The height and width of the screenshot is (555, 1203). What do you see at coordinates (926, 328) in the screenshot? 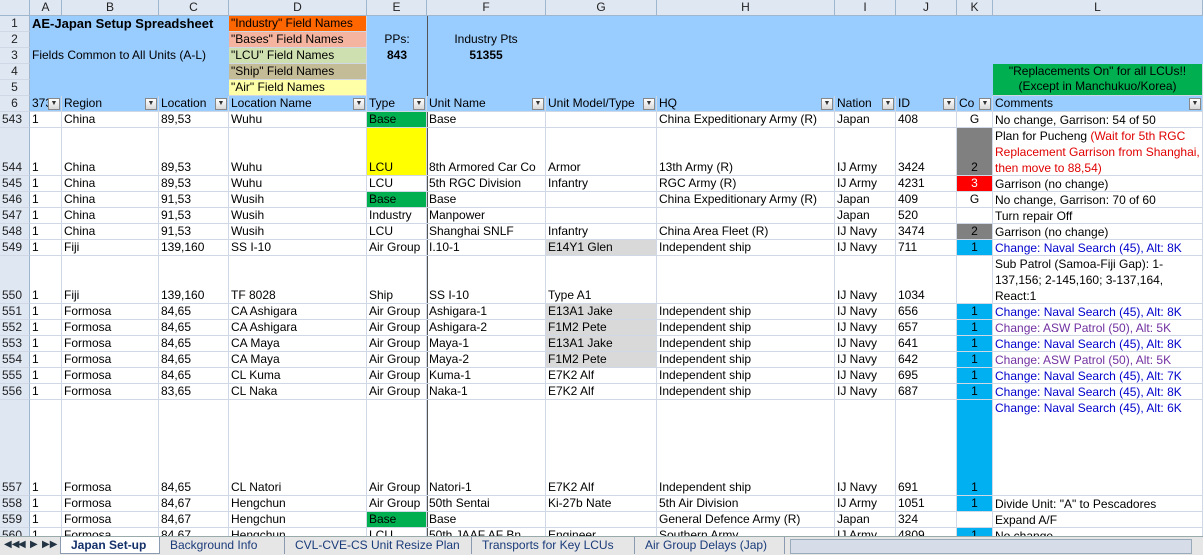
I see `cell-j: 657` at bounding box center [926, 328].